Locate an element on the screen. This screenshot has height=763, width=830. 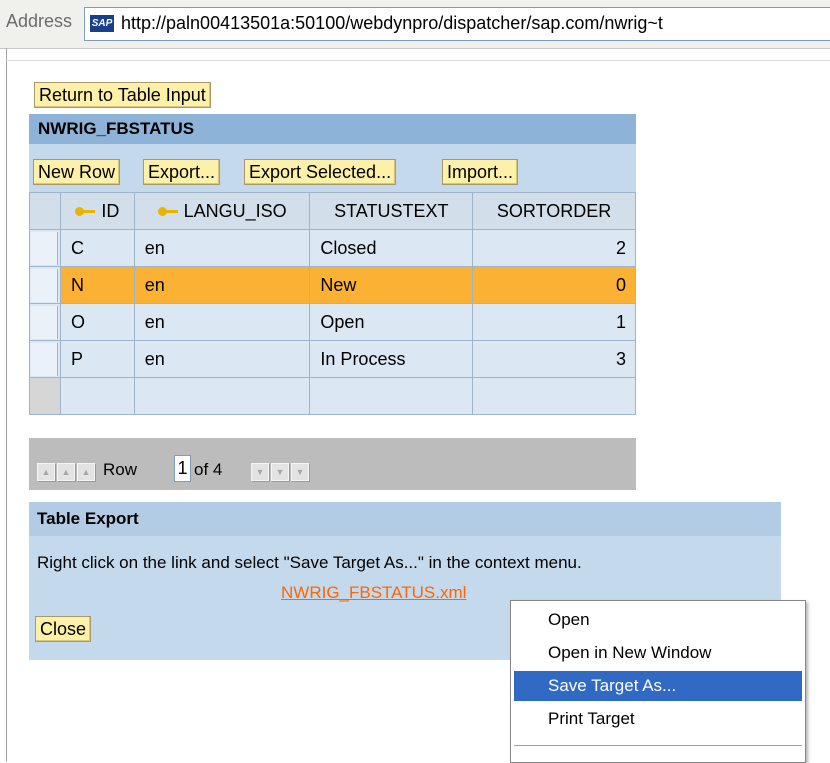
next-row-icon: ▼ is located at coordinates (260, 472).